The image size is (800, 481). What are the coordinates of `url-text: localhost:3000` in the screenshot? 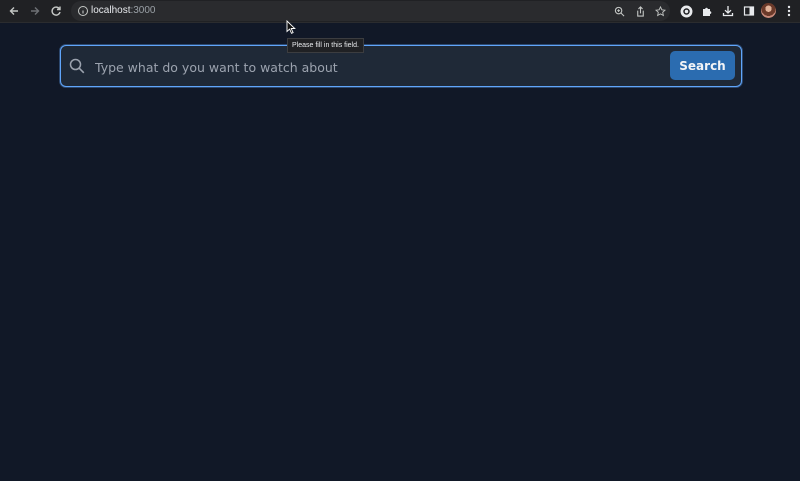 It's located at (123, 10).